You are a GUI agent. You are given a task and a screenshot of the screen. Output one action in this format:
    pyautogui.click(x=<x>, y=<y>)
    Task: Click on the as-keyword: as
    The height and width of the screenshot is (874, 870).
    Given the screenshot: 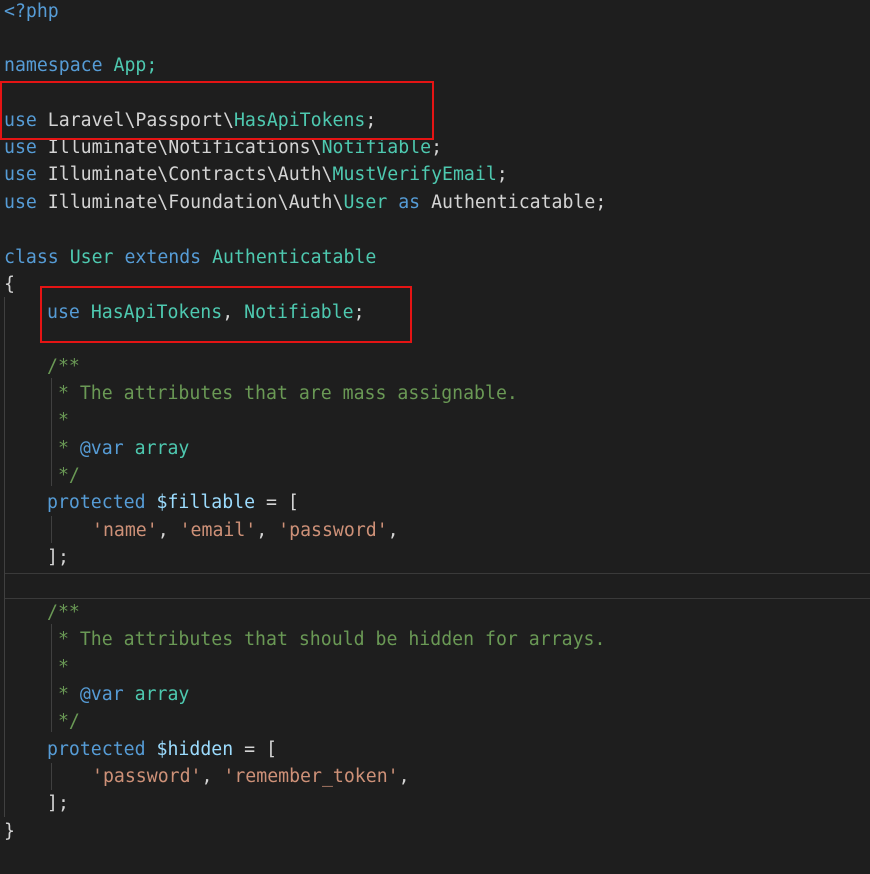 What is the action you would take?
    pyautogui.click(x=409, y=202)
    